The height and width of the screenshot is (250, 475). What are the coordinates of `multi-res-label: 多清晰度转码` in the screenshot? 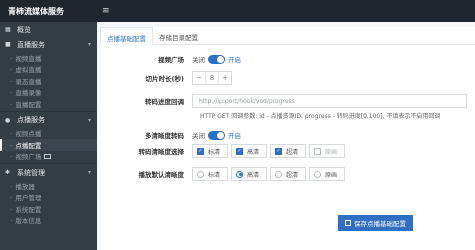 It's located at (164, 136).